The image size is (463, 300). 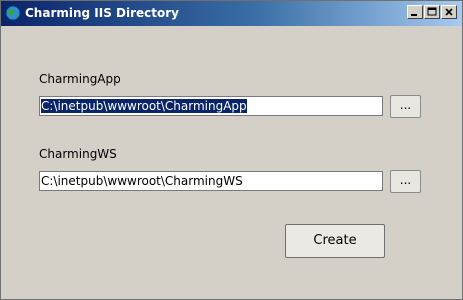 What do you see at coordinates (78, 154) in the screenshot?
I see `charming-ws-label: CharmingWS` at bounding box center [78, 154].